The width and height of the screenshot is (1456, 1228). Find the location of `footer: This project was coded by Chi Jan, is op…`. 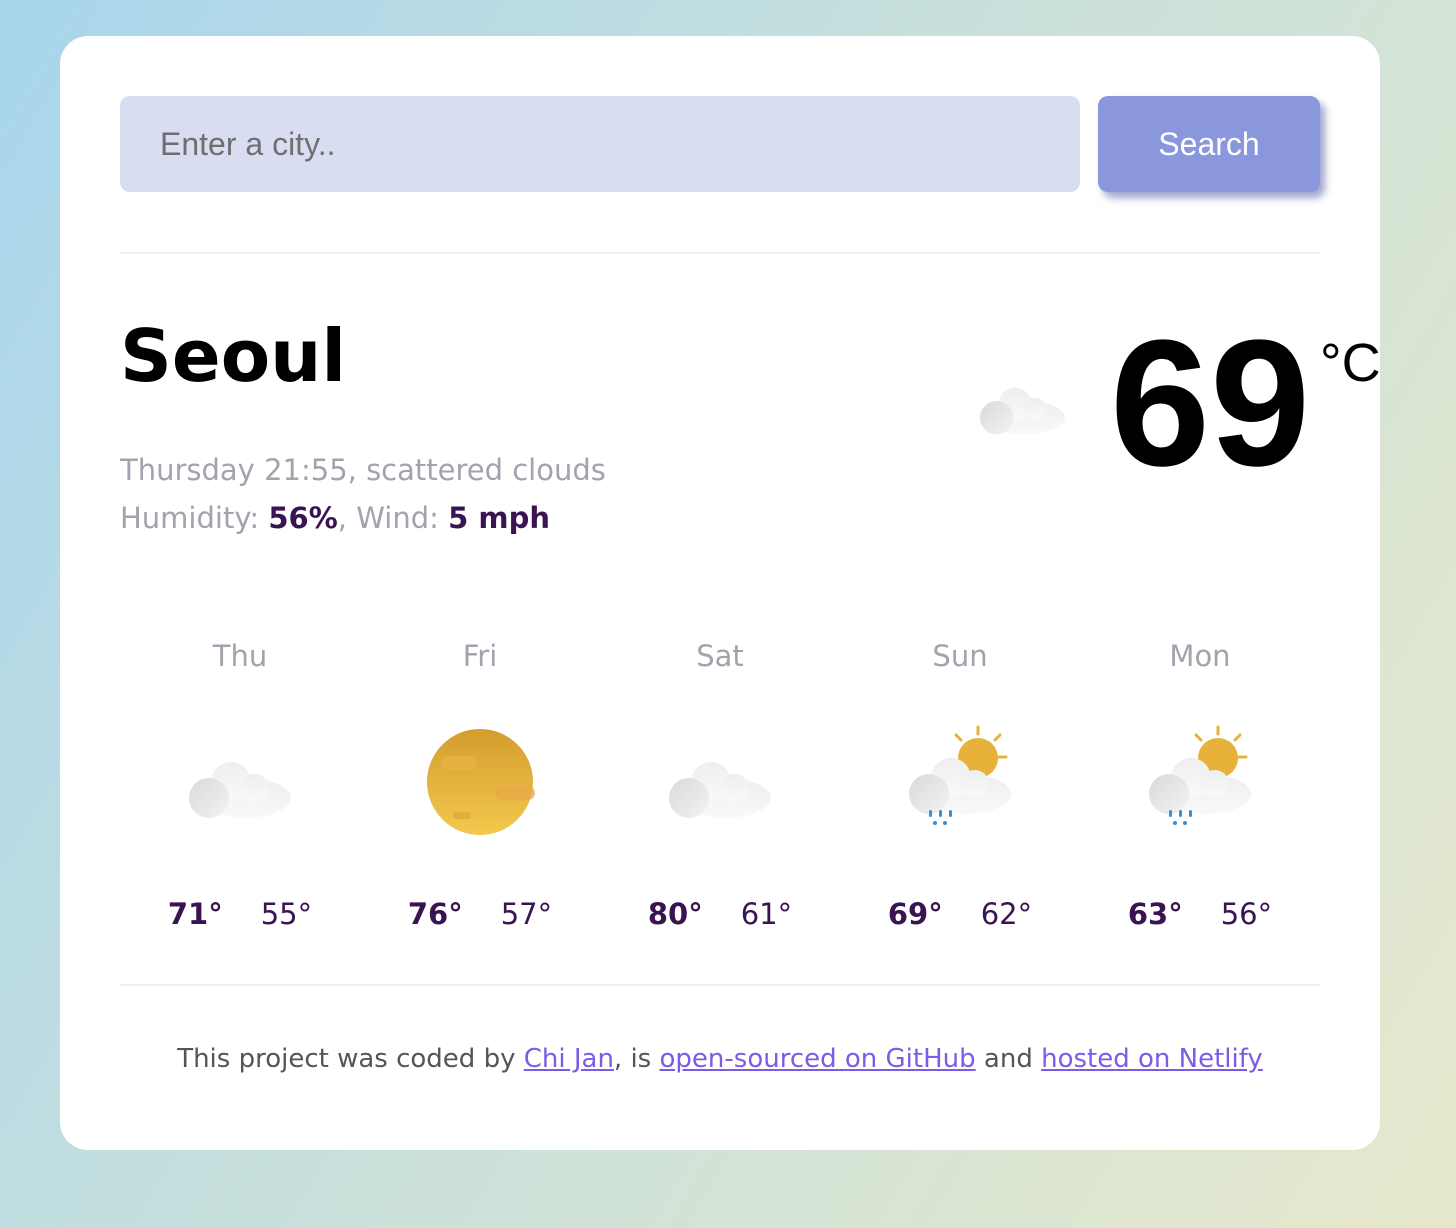

footer: This project was coded by Chi Jan, is op… is located at coordinates (720, 1059).